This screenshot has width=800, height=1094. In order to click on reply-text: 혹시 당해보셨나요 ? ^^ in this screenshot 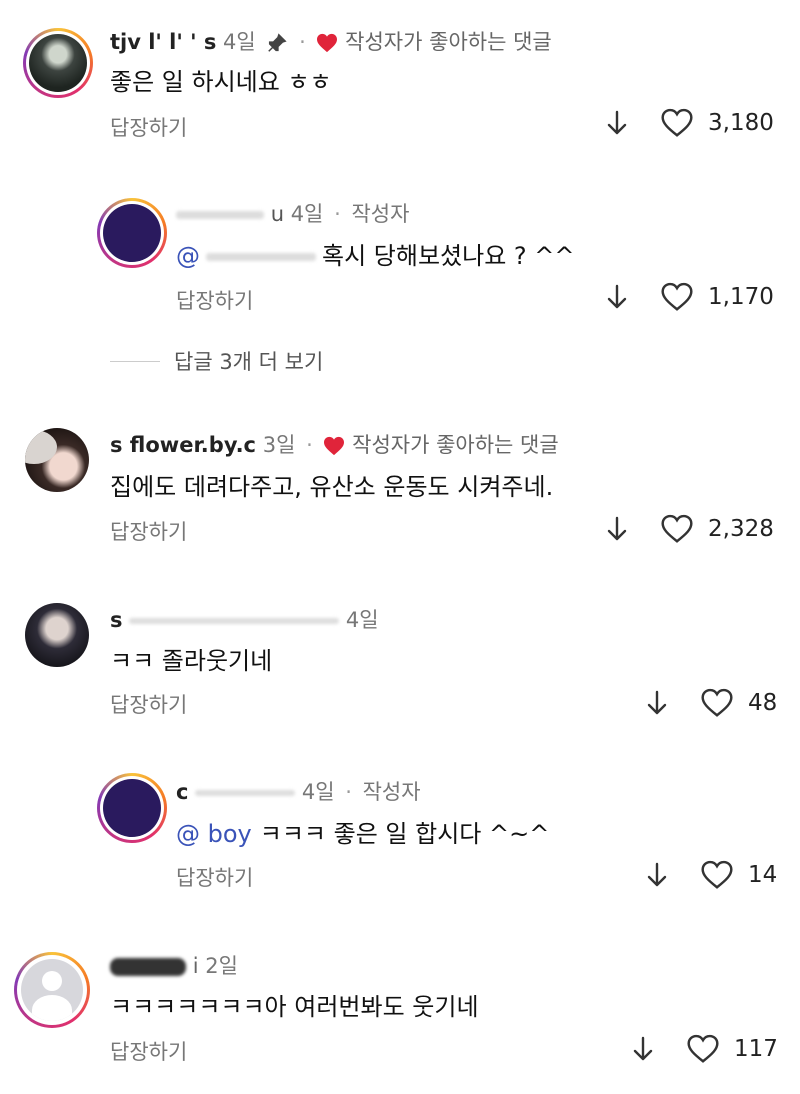, I will do `click(448, 256)`.